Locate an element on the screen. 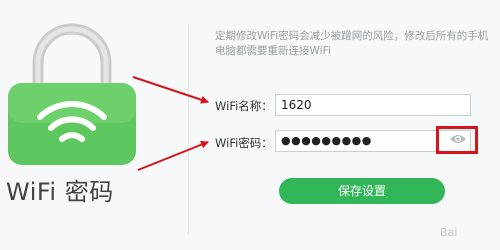 This screenshot has width=500, height=250. arrow-to-name is located at coordinates (170, 90).